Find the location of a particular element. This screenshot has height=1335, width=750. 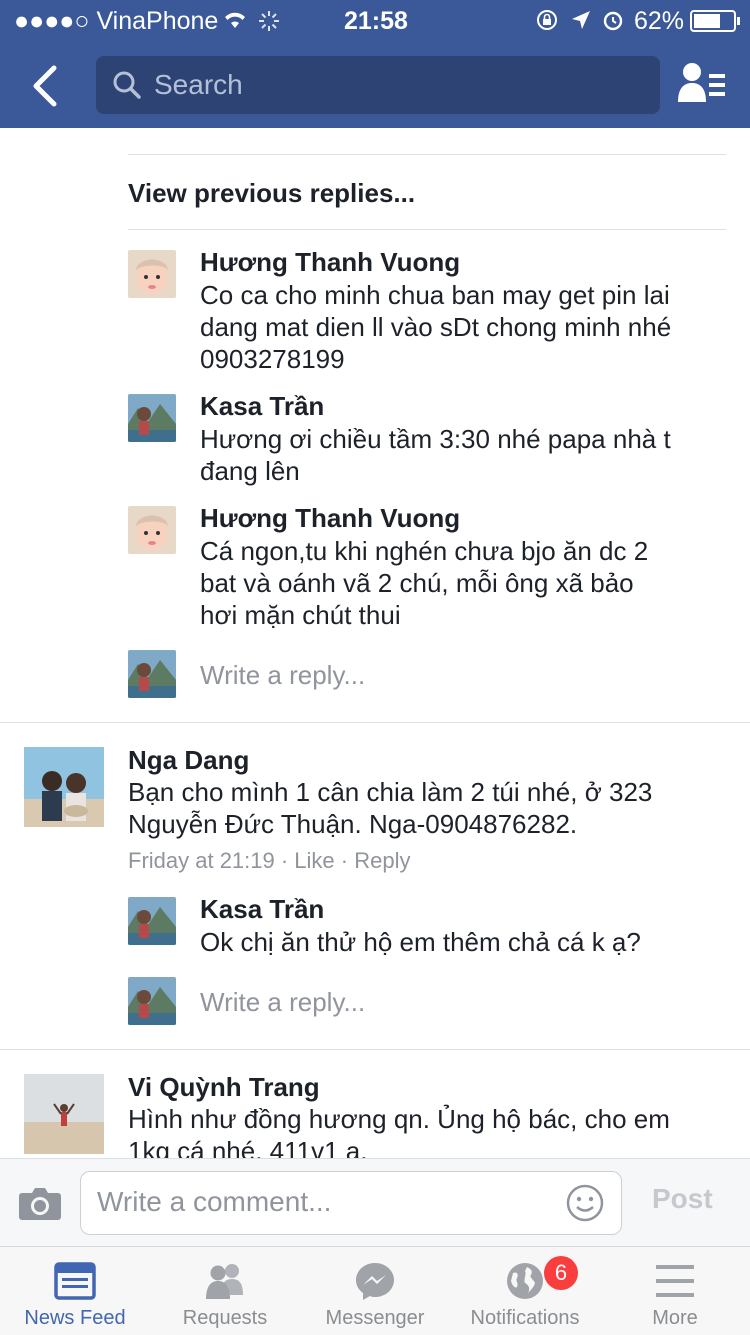

tab-label: More is located at coordinates (675, 1318).